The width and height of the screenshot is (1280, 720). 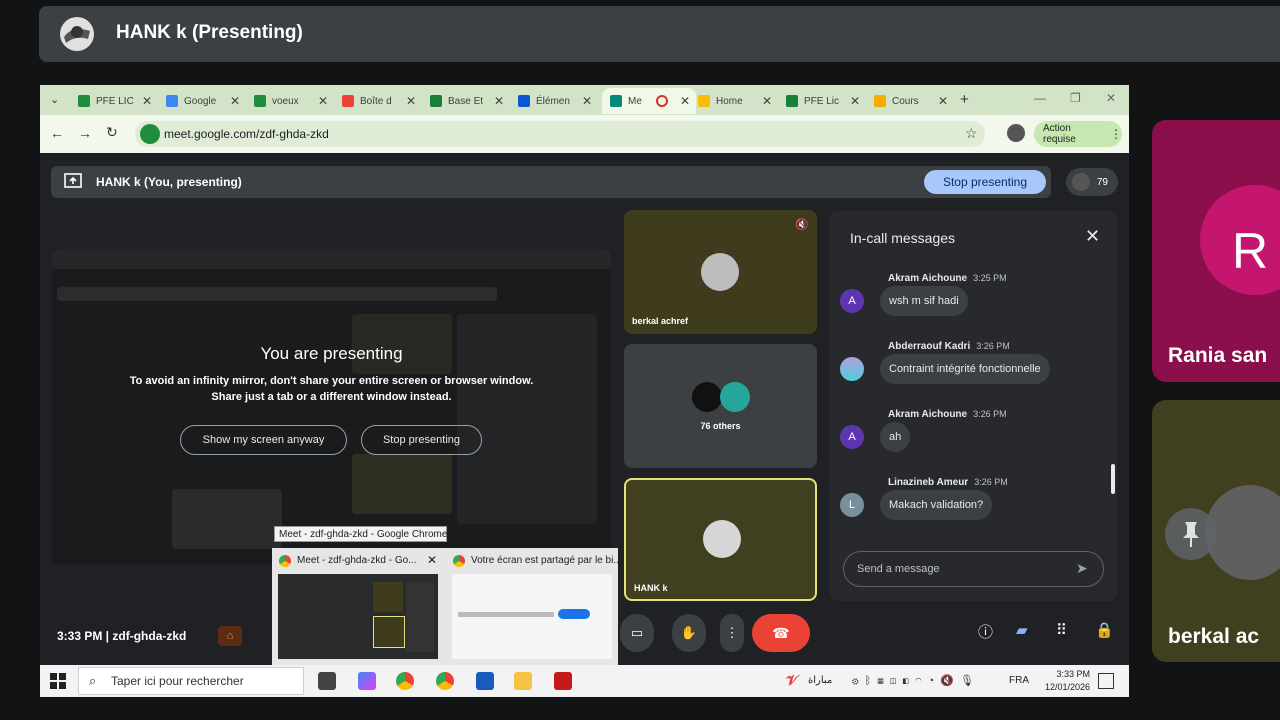 I want to click on file-explorer-icon, so click(x=523, y=681).